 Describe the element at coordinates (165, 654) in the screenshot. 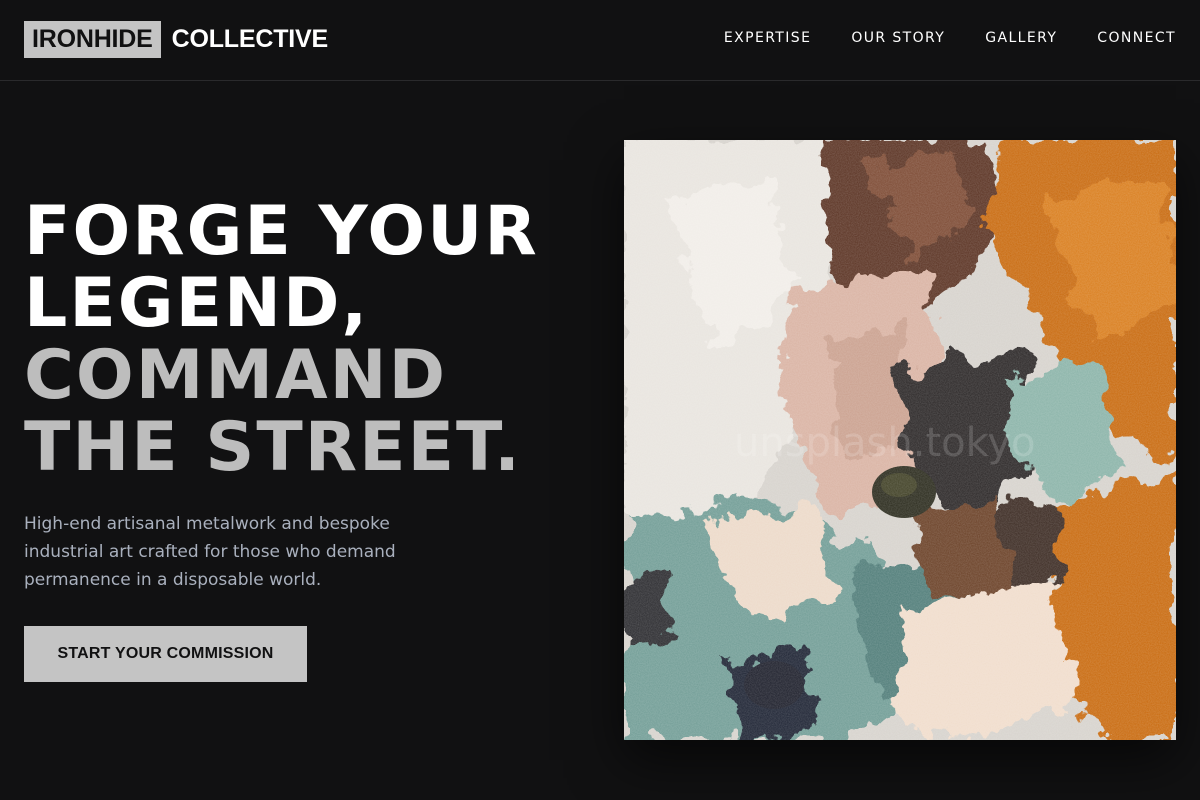

I see `start-commission-button: START YOUR COMMISSION` at that location.